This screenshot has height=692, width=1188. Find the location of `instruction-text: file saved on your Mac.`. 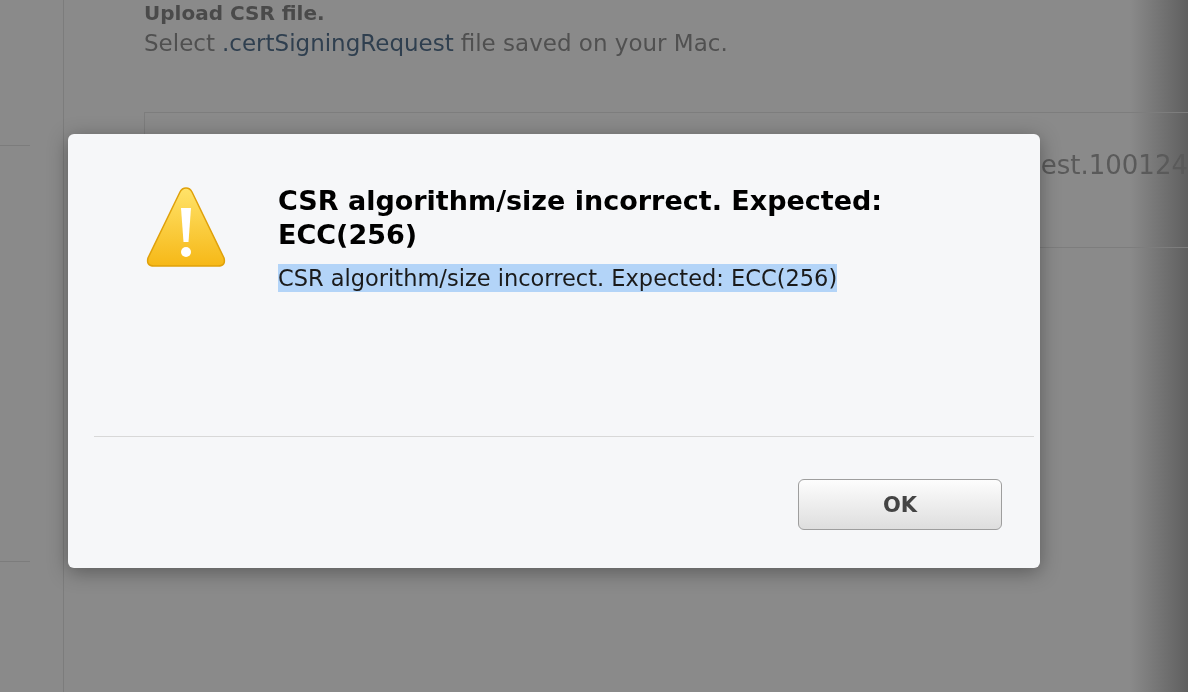

instruction-text: file saved on your Mac. is located at coordinates (594, 43).